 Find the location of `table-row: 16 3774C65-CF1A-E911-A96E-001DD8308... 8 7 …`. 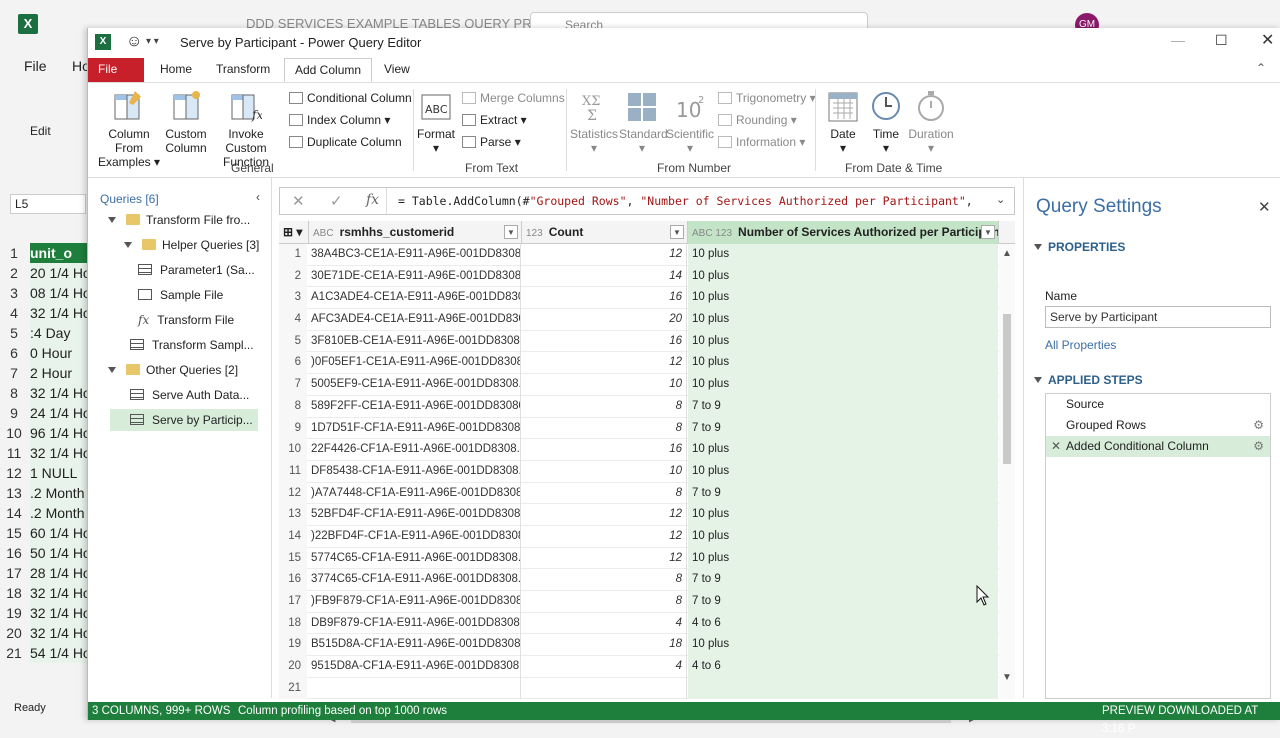

table-row: 16 3774C65-CF1A-E911-A96E-001DD8308... 8 7 … is located at coordinates (639, 580).